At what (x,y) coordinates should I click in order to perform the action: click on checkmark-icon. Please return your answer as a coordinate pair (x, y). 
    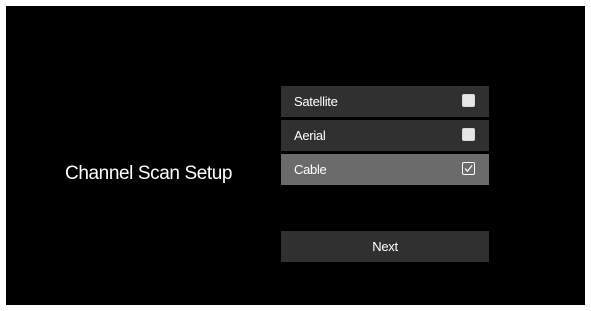
    Looking at the image, I should click on (468, 168).